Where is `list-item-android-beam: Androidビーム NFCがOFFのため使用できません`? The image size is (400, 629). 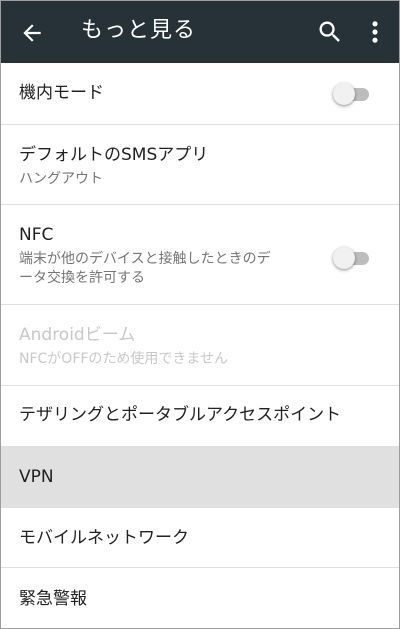 list-item-android-beam: Androidビーム NFCがOFFのため使用できません is located at coordinates (200, 345).